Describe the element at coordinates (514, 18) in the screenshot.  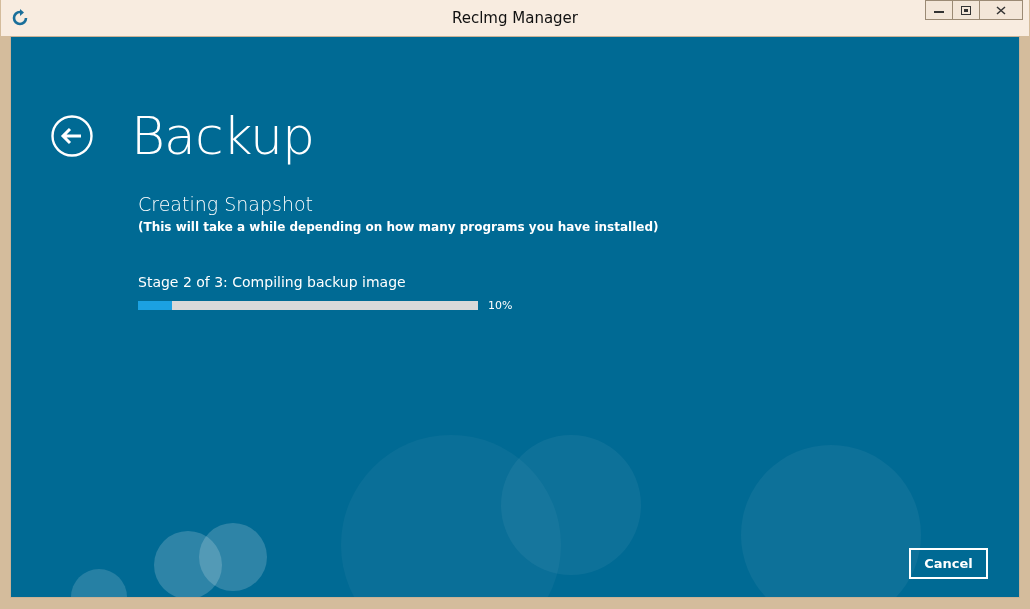
I see `window-title: Reclmg Manager` at that location.